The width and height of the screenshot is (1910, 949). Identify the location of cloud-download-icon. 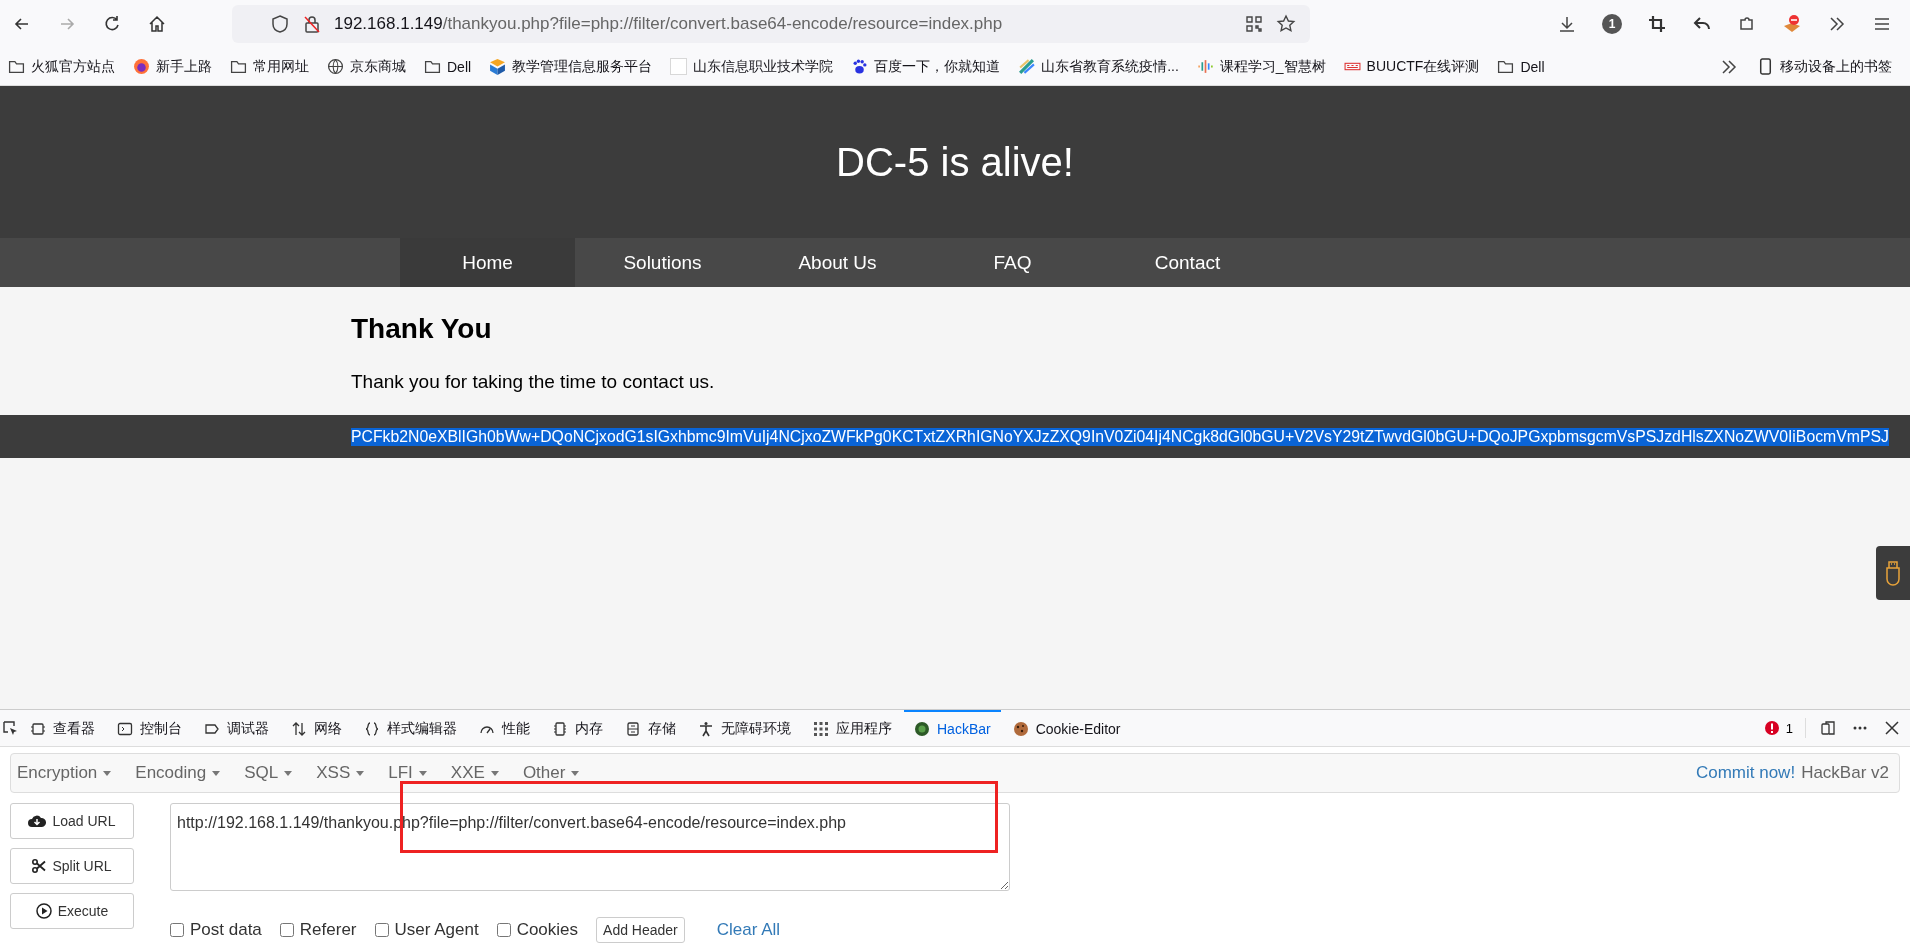
(37, 821).